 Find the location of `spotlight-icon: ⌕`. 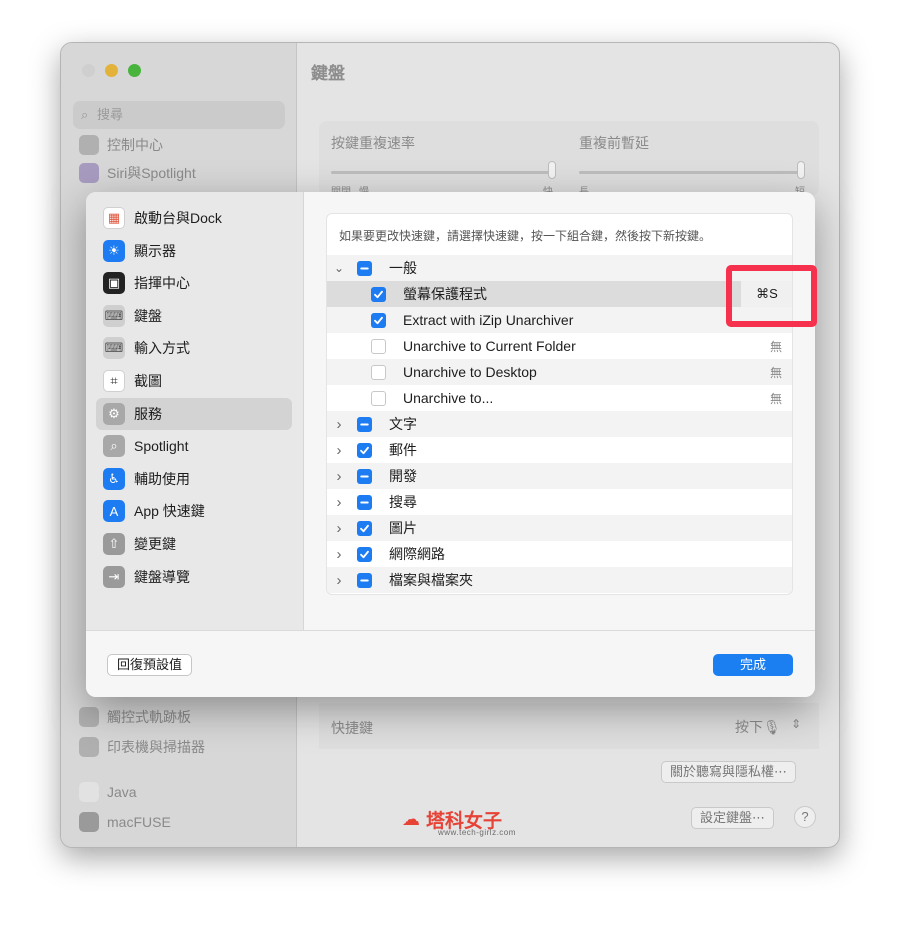

spotlight-icon: ⌕ is located at coordinates (114, 446).